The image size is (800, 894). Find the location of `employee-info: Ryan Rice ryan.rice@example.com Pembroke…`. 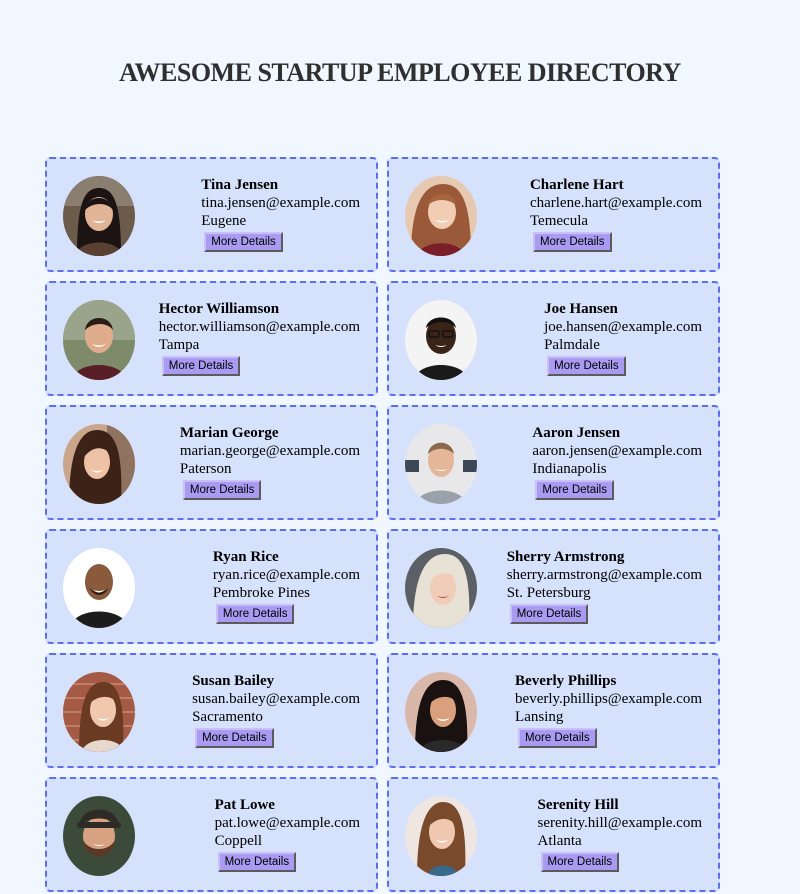

employee-info: Ryan Rice ryan.rice@example.com Pembroke… is located at coordinates (286, 586).